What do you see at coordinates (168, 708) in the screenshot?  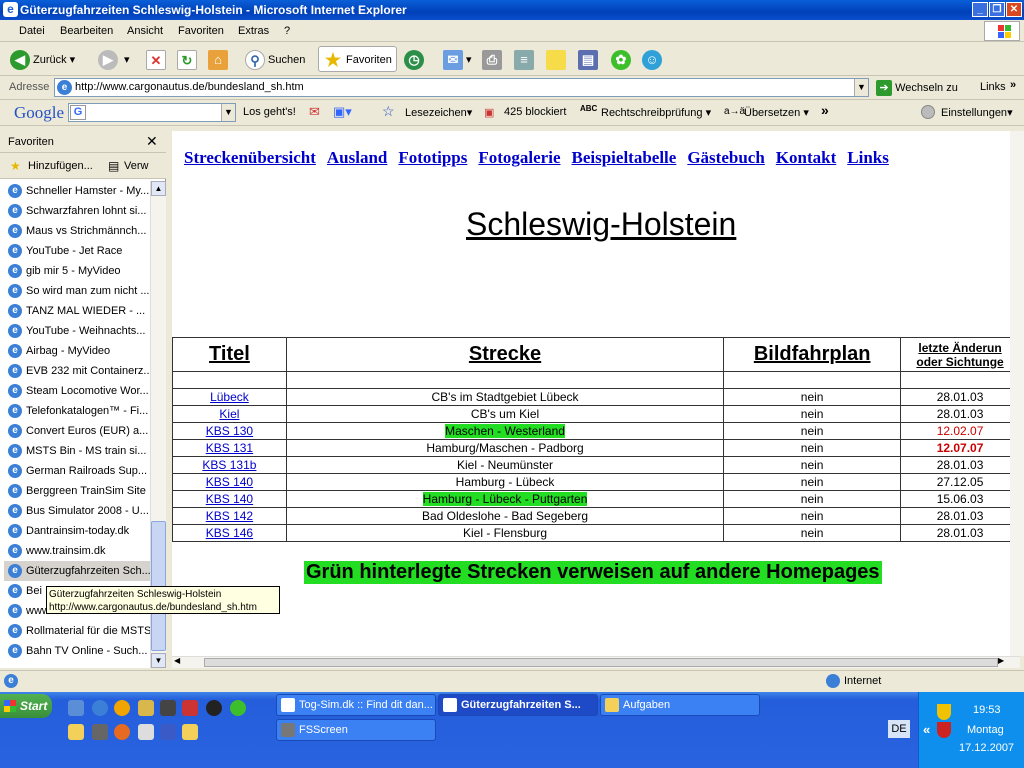 I see `quicklaunch-app-icon` at bounding box center [168, 708].